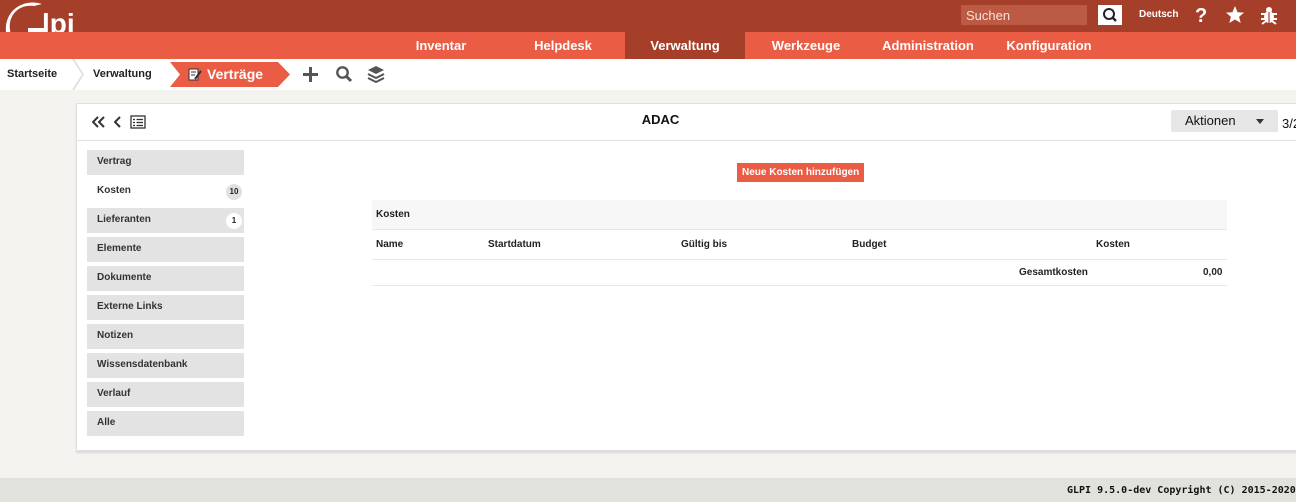  What do you see at coordinates (119, 248) in the screenshot?
I see `tab-label: Elemente` at bounding box center [119, 248].